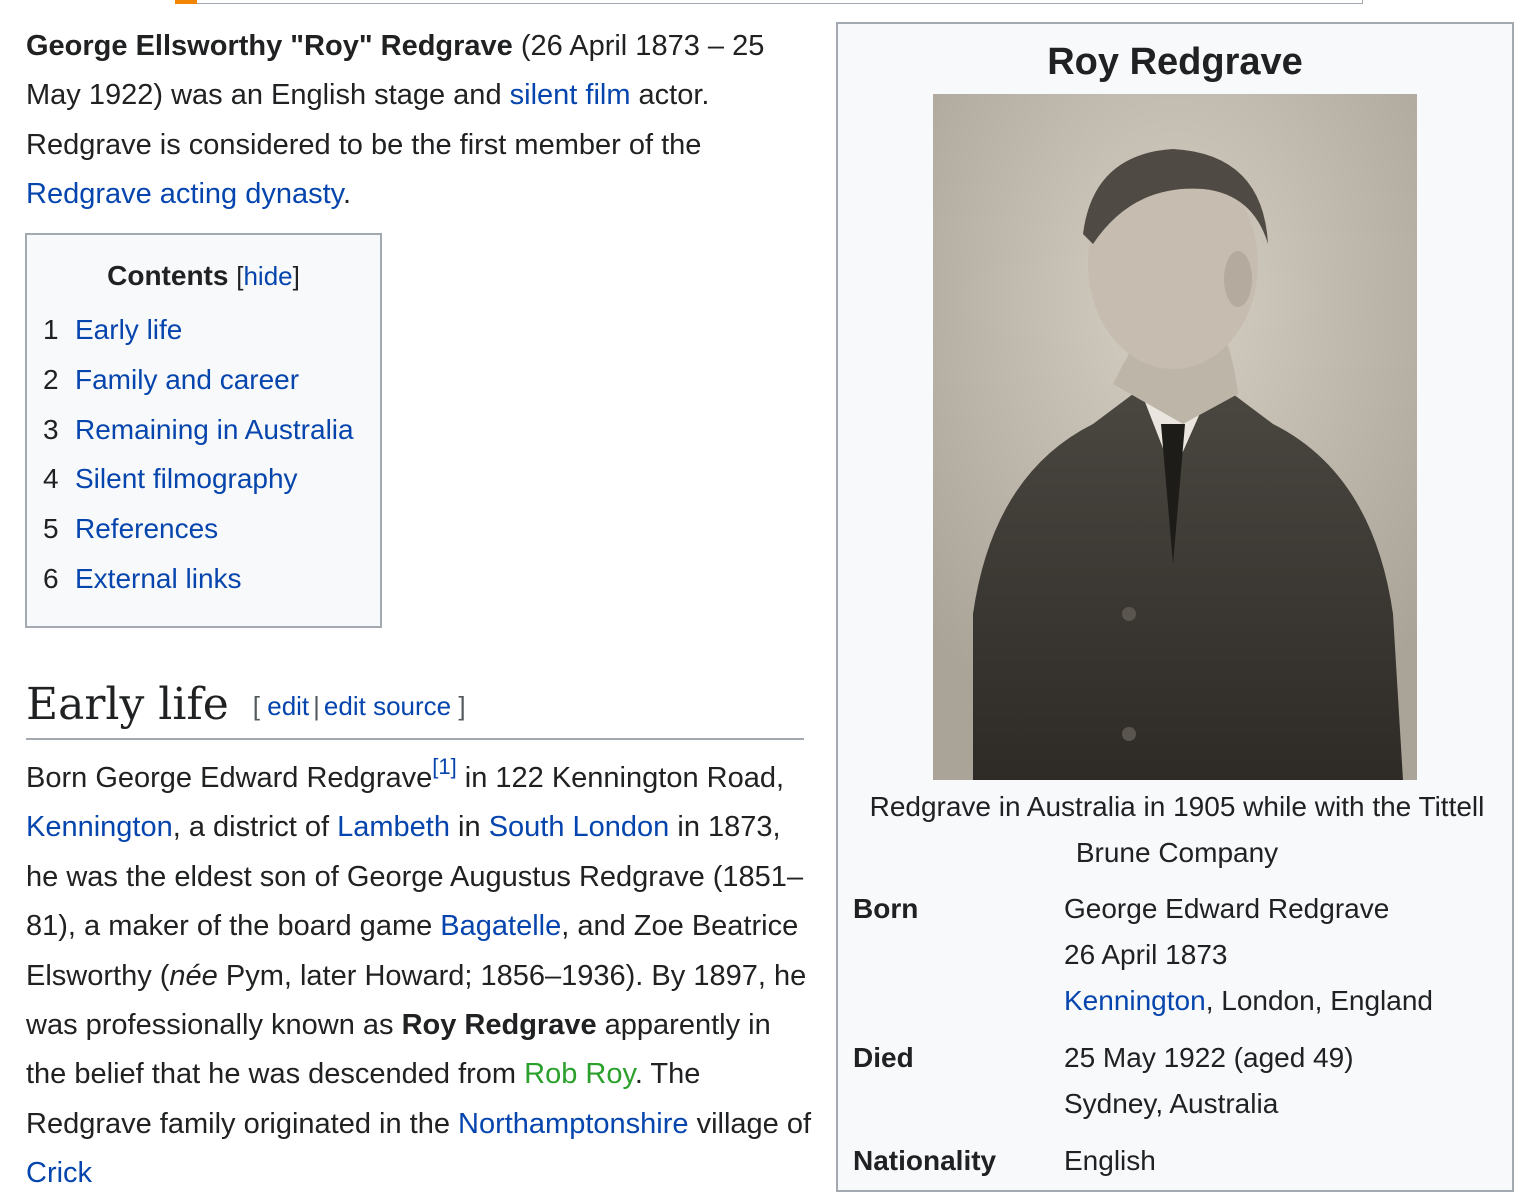 This screenshot has width=1514, height=1199. What do you see at coordinates (769, 2) in the screenshot?
I see `top-panel-edge` at bounding box center [769, 2].